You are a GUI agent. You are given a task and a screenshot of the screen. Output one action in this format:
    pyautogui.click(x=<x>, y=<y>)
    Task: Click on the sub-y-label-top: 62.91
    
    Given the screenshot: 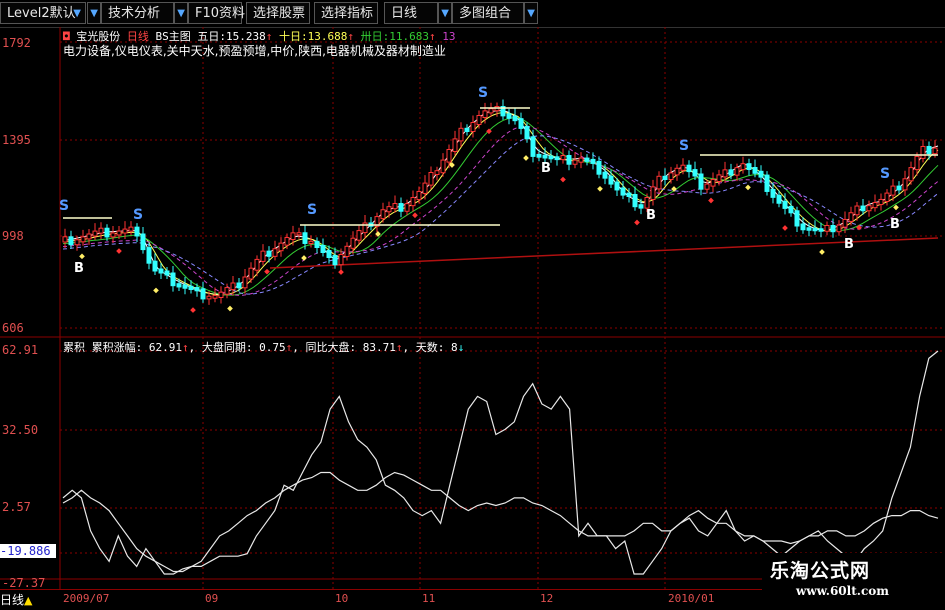 What is the action you would take?
    pyautogui.click(x=20, y=350)
    